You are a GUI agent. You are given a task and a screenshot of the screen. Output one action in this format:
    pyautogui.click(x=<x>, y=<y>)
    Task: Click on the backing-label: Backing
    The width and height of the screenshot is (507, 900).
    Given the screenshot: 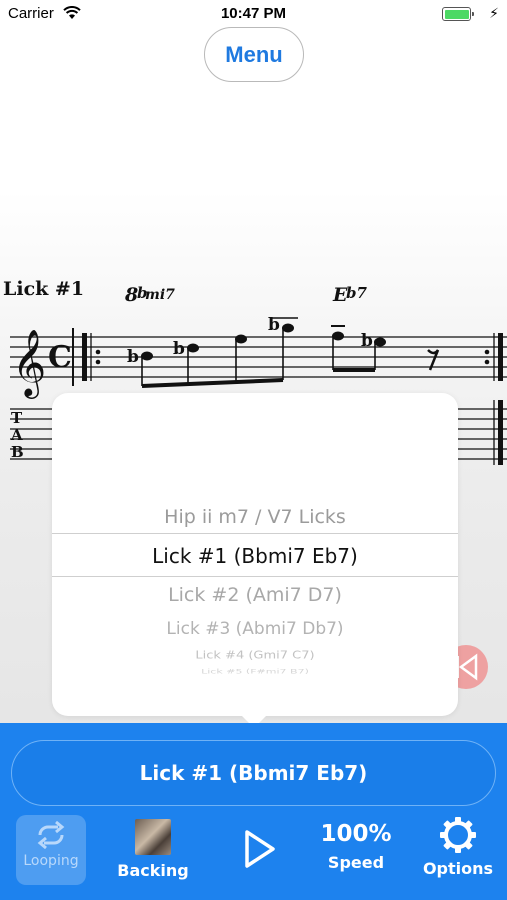 What is the action you would take?
    pyautogui.click(x=153, y=870)
    